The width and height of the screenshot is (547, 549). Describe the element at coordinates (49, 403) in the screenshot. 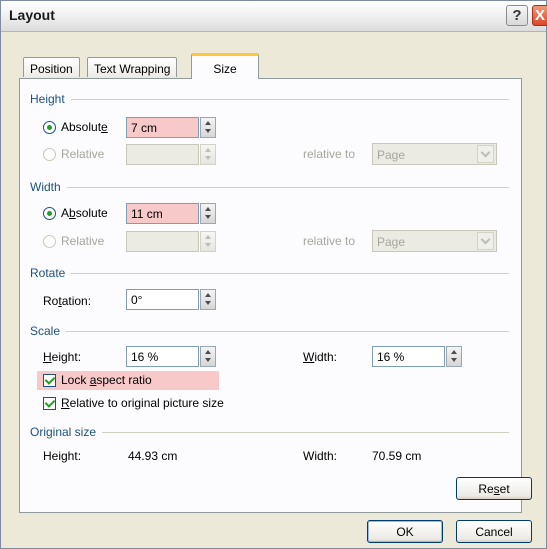

I see `relative-original-checkbox` at that location.